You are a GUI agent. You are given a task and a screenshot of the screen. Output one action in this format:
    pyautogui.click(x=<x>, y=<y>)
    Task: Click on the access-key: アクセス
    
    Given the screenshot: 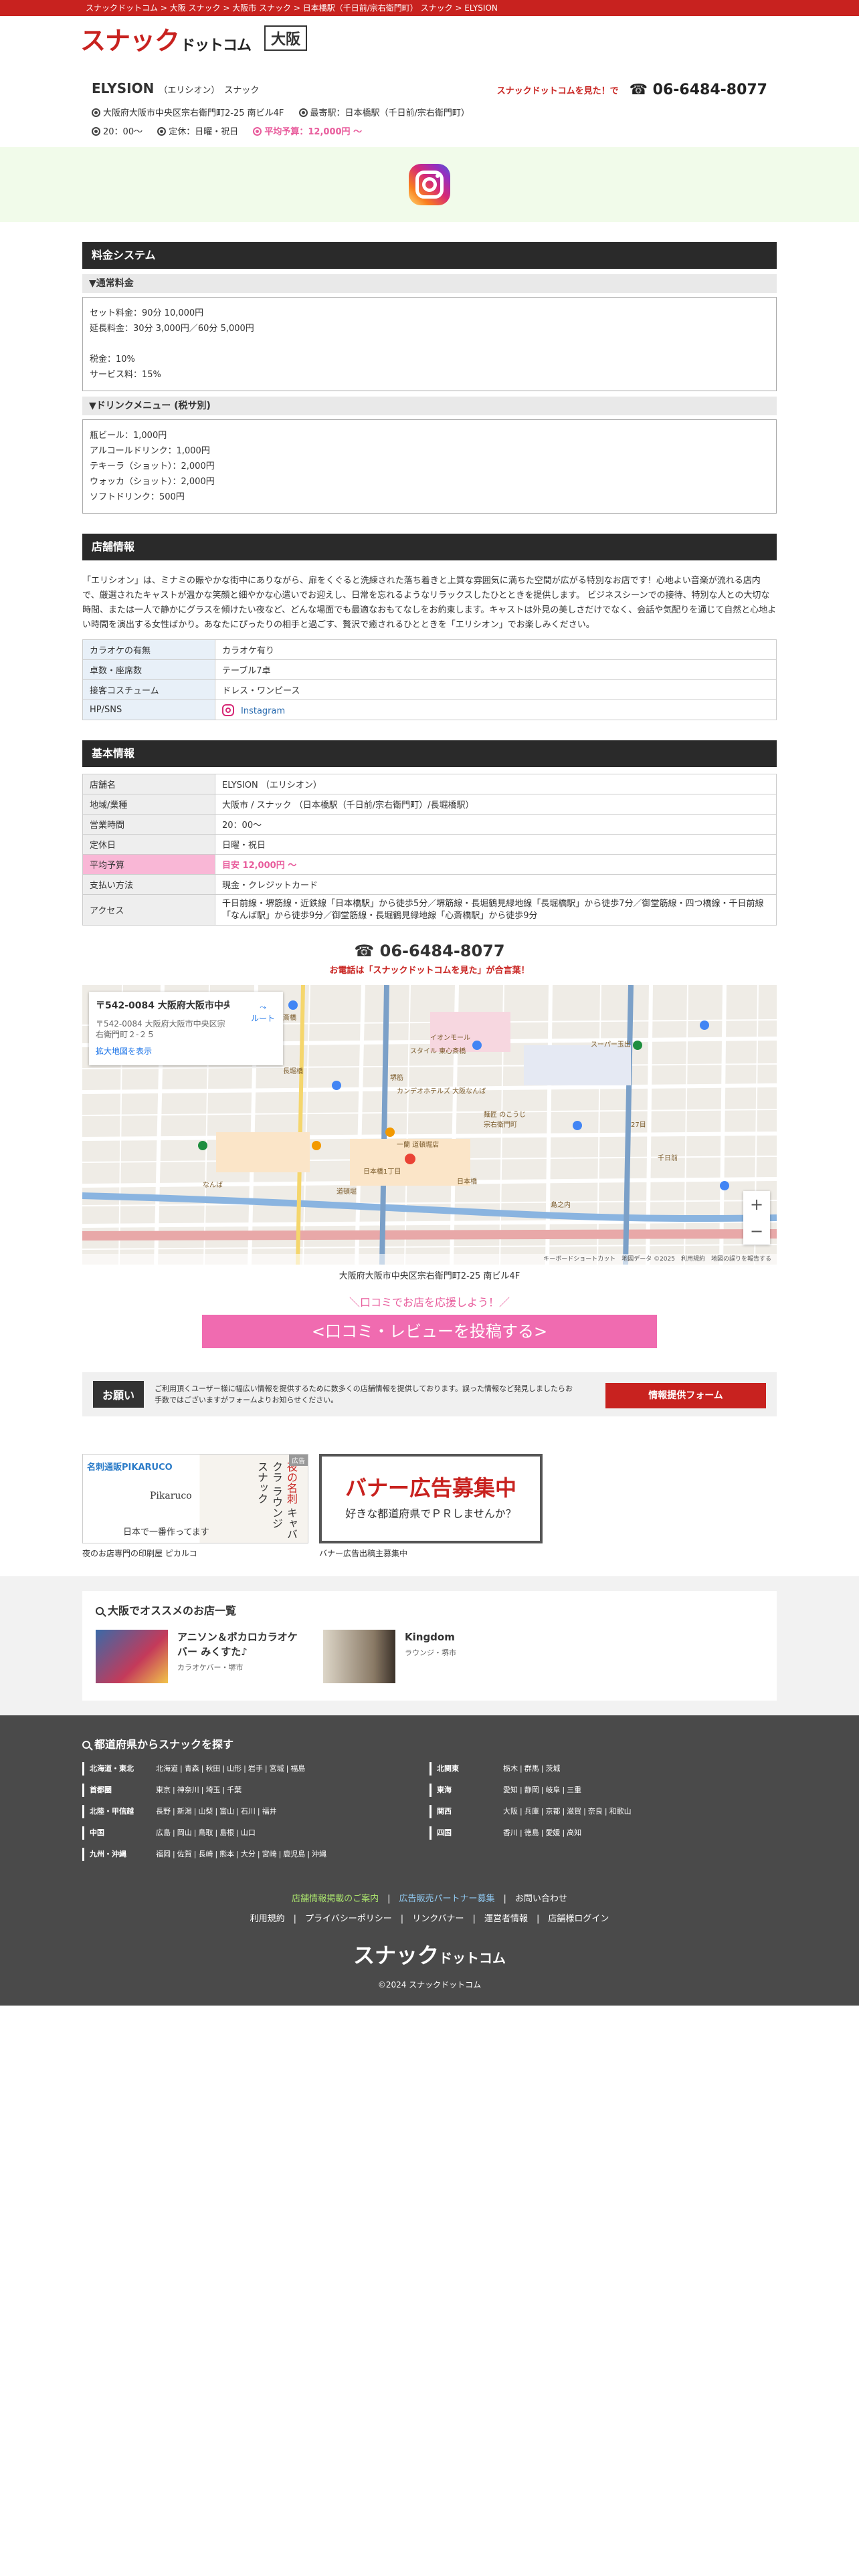 What is the action you would take?
    pyautogui.click(x=148, y=910)
    